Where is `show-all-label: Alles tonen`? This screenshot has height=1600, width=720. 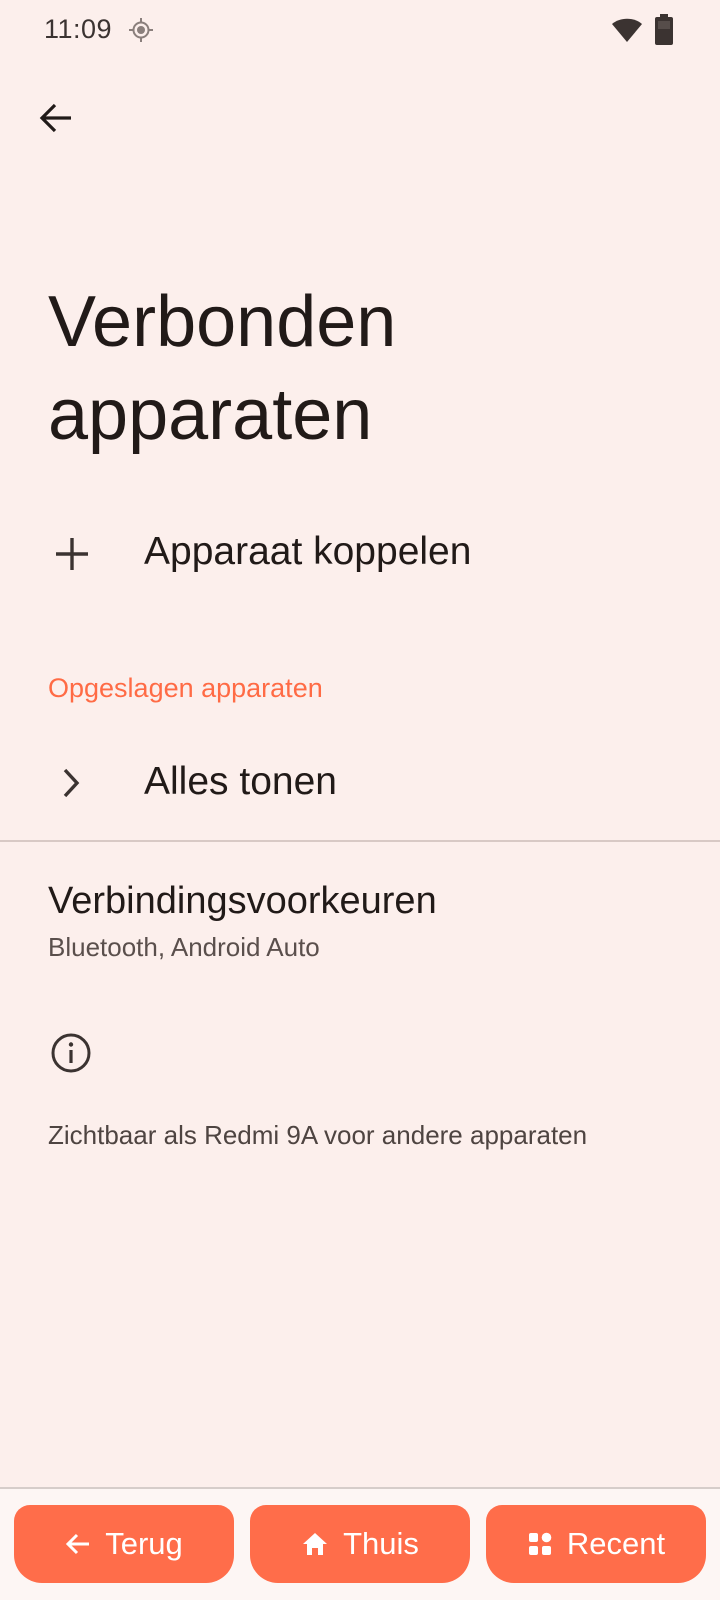 show-all-label: Alles tonen is located at coordinates (240, 781).